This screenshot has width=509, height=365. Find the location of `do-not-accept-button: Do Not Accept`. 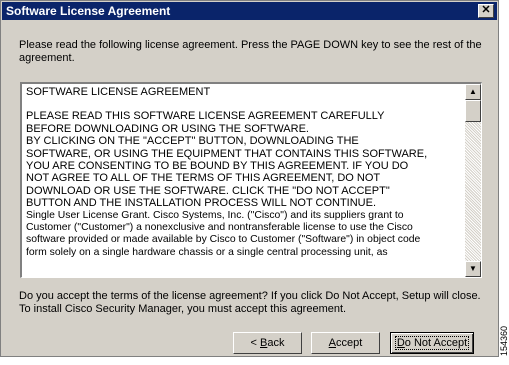

do-not-accept-button: Do Not Accept is located at coordinates (432, 343).